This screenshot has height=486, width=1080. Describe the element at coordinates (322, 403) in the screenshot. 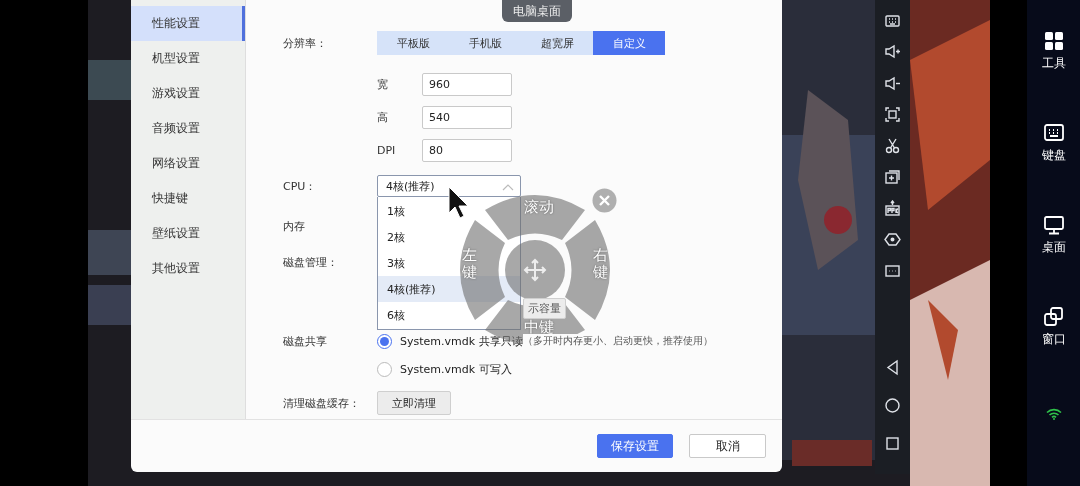

I see `field-label: 清理磁盘缓存：` at that location.